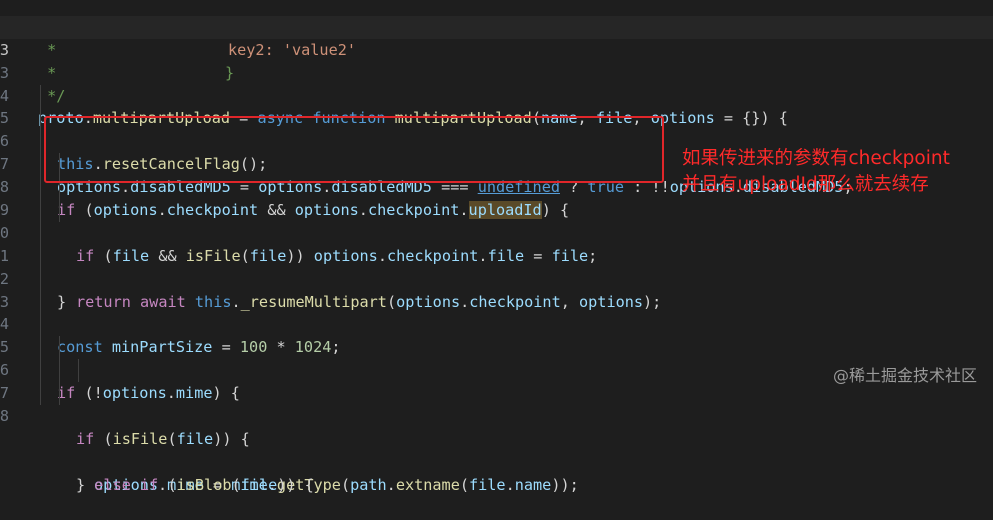  I want to click on code-text: } else if (isBlob(file)) {, so click(195, 484).